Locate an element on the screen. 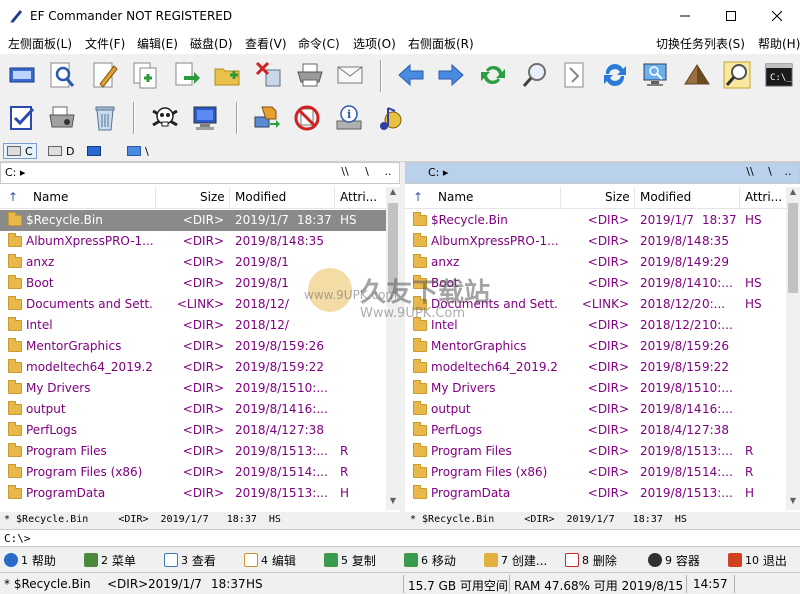 The width and height of the screenshot is (800, 594). drive-button is located at coordinates (22, 75).